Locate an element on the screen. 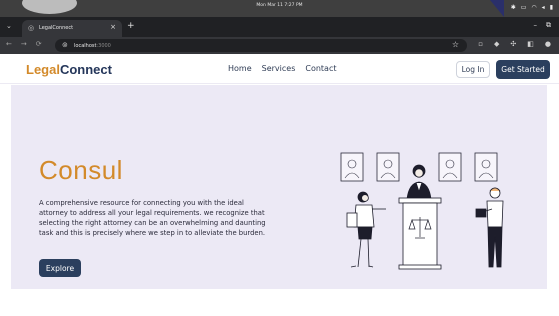 The width and height of the screenshot is (559, 316). reload-icon: ⟳ is located at coordinates (39, 44).